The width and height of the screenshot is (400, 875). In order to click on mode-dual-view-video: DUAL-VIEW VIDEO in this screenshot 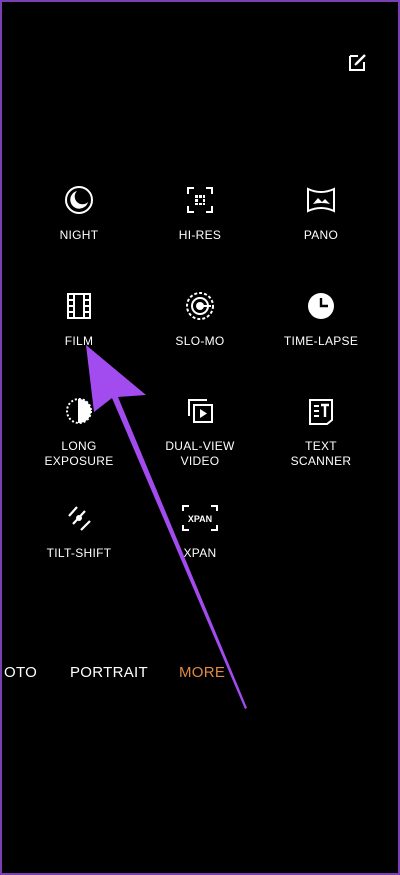, I will do `click(200, 432)`.